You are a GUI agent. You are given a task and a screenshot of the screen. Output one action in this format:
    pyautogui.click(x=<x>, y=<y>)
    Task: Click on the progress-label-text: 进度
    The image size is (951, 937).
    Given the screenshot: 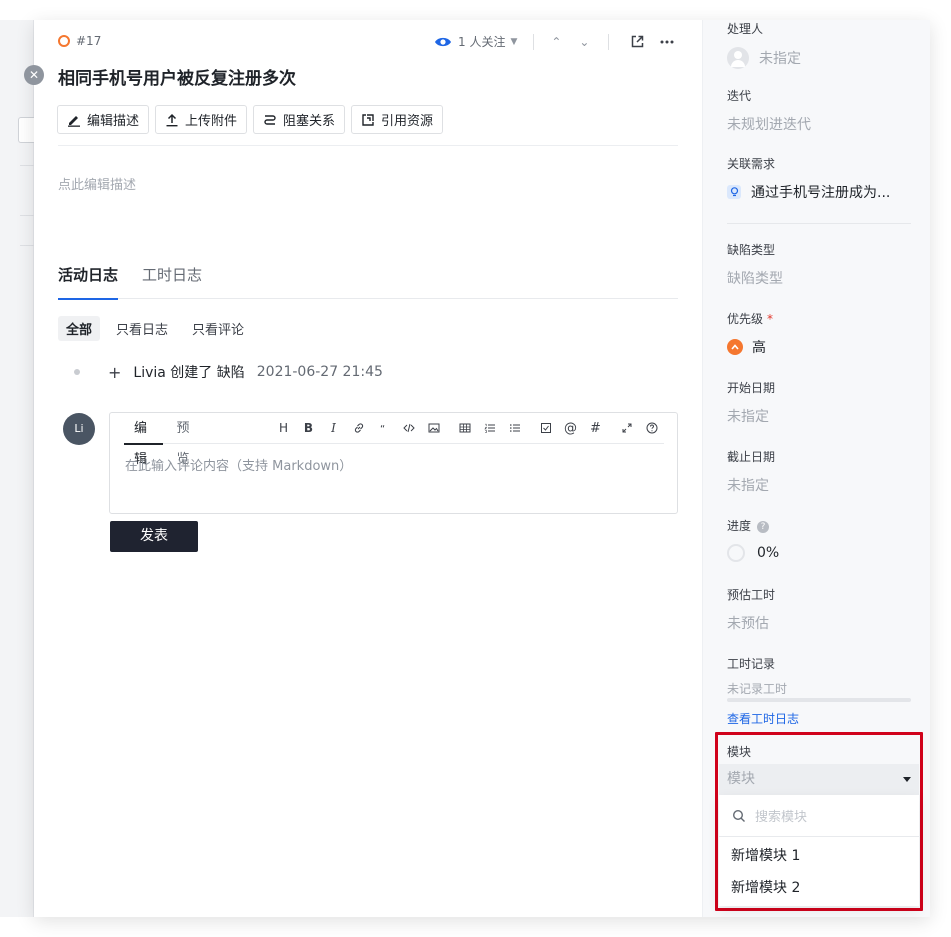 What is the action you would take?
    pyautogui.click(x=739, y=526)
    